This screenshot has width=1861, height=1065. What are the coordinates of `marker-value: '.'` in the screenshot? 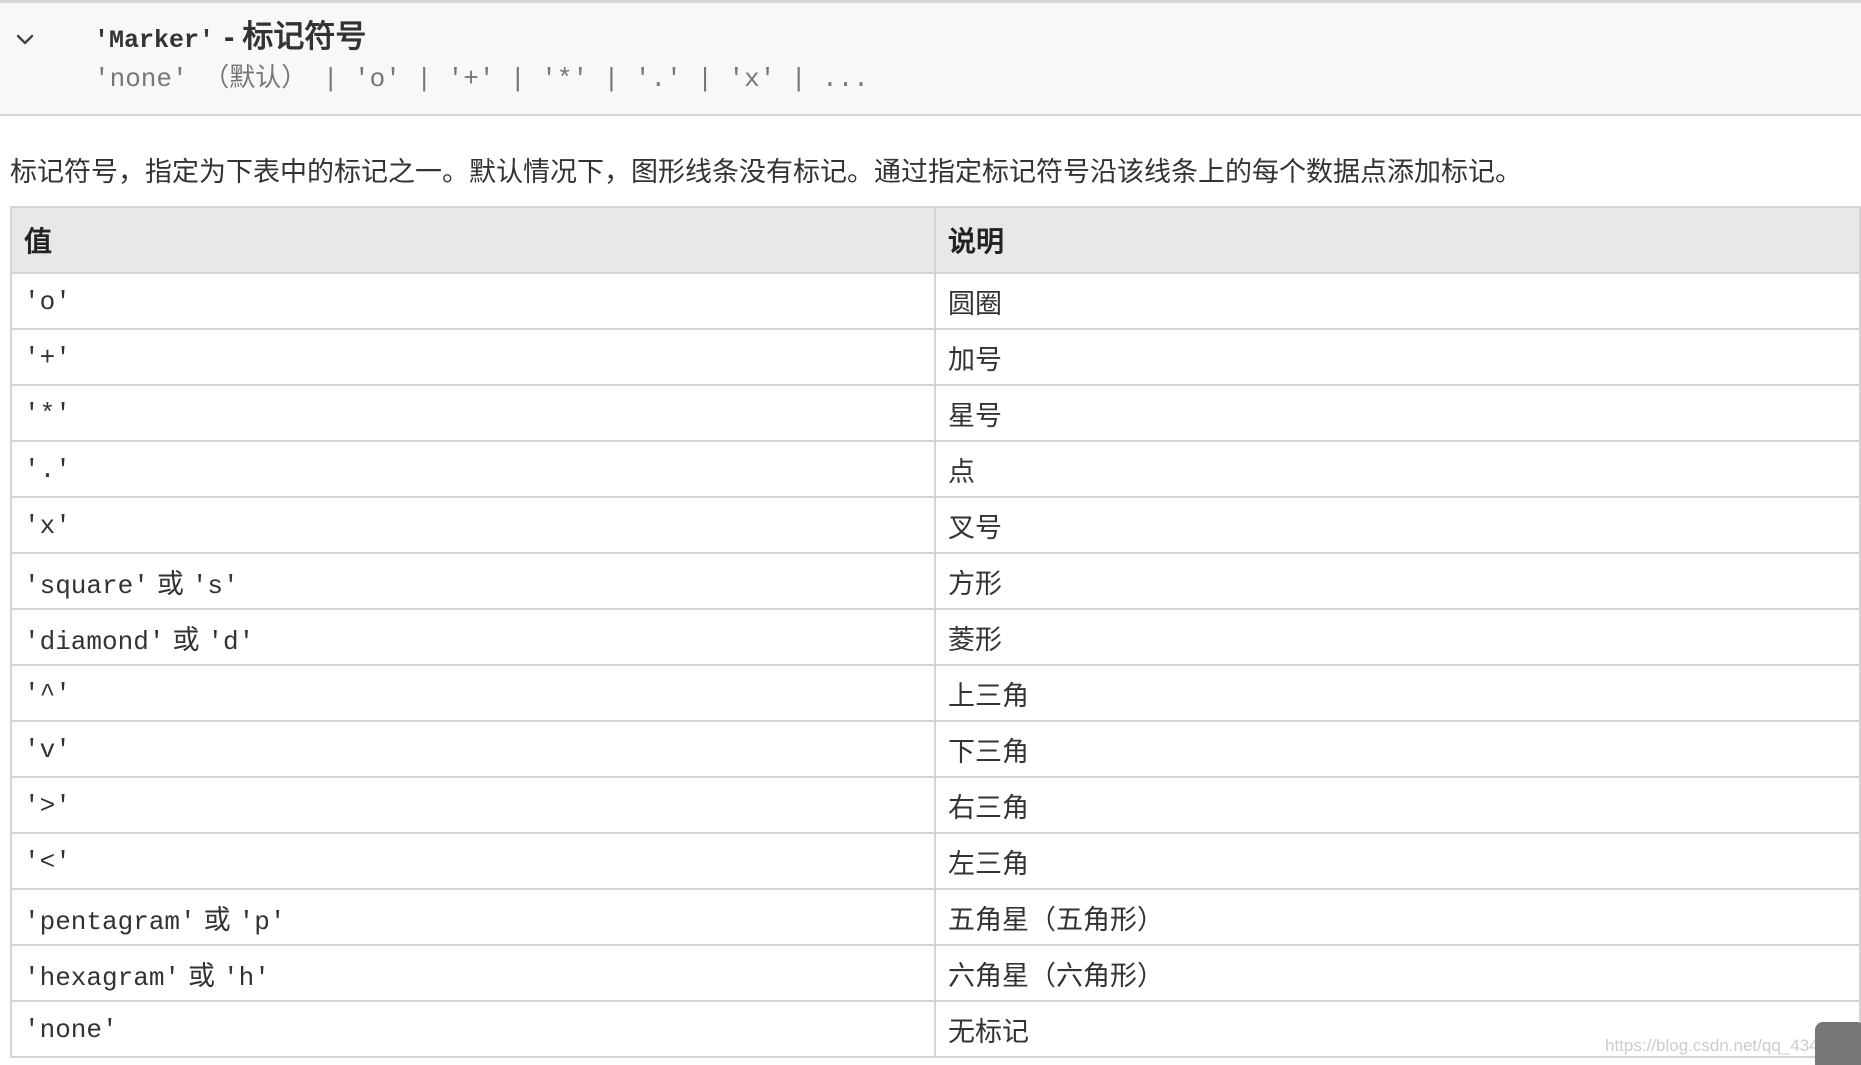 It's located at (47, 470).